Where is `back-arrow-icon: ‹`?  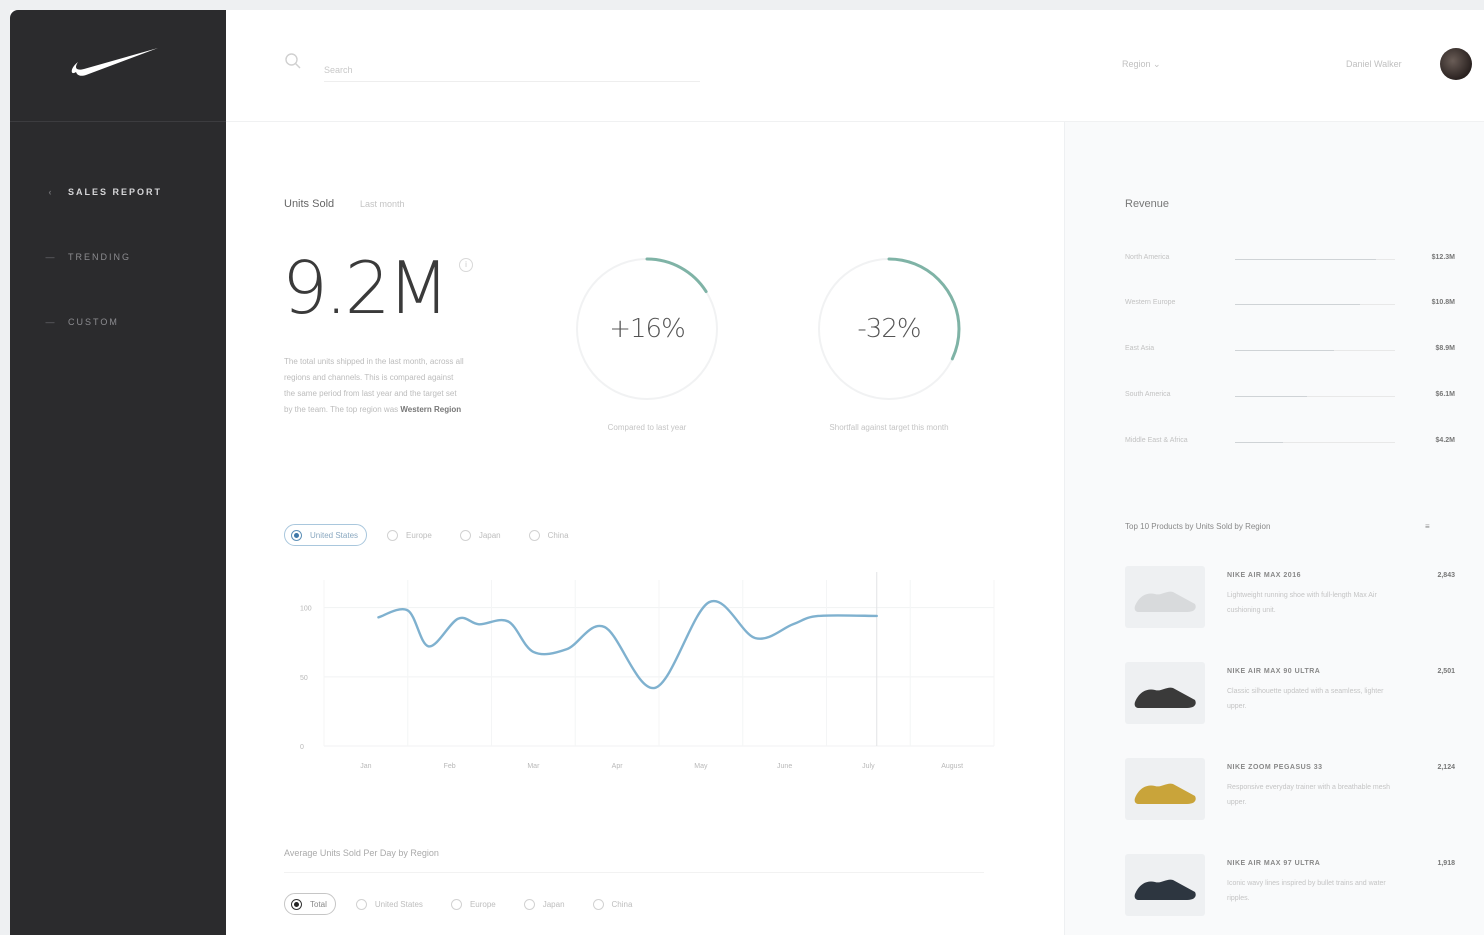
back-arrow-icon: ‹ is located at coordinates (51, 192).